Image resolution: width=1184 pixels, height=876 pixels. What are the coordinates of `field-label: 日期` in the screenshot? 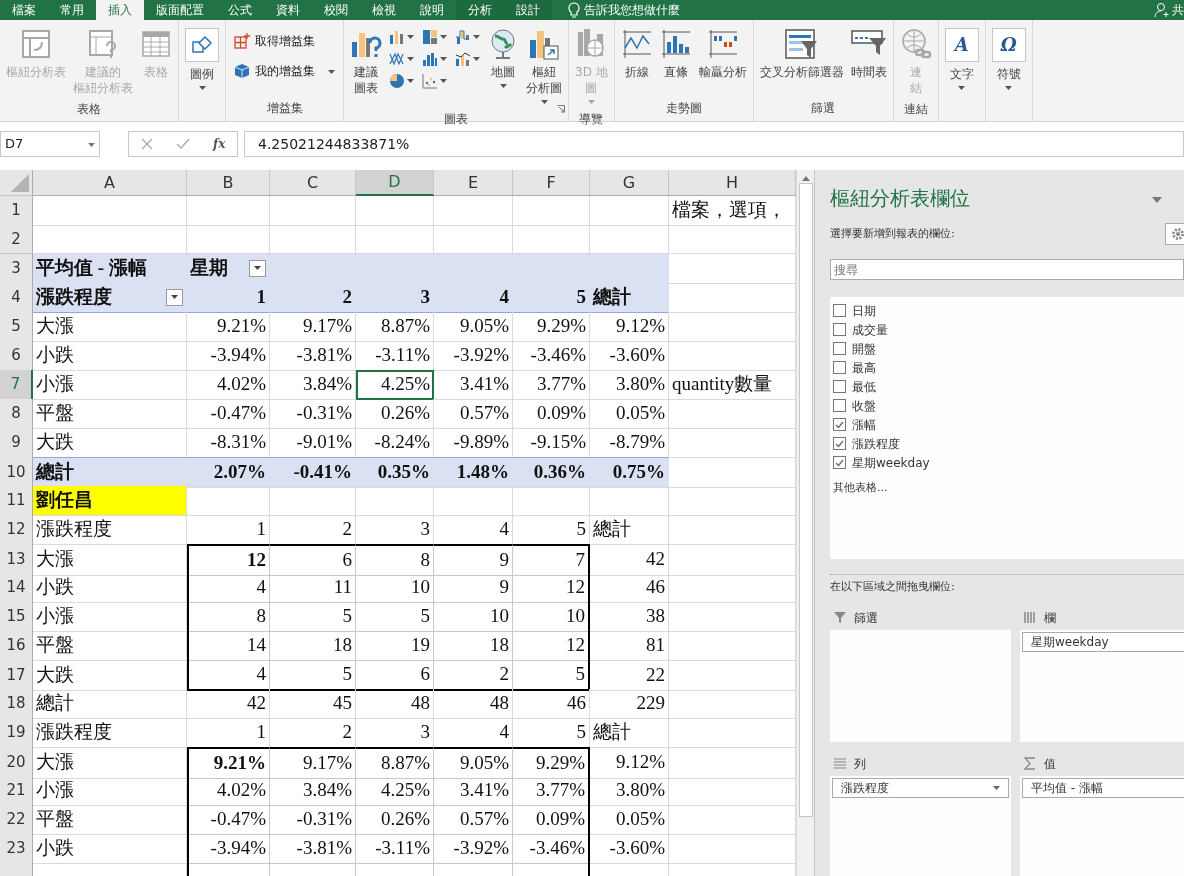 It's located at (864, 310).